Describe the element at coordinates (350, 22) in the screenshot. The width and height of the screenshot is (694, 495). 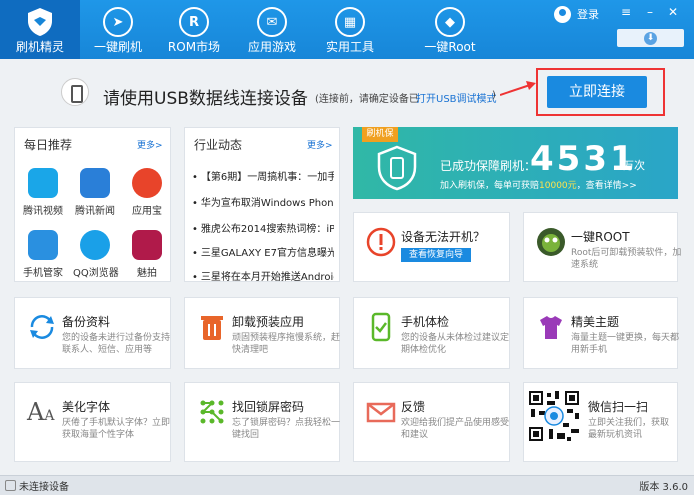
I see `grid-icon: ▦` at that location.